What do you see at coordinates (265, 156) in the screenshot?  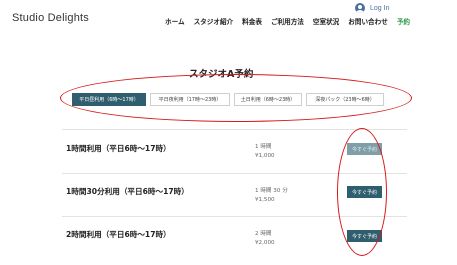 I see `plan-price: ¥1,000` at bounding box center [265, 156].